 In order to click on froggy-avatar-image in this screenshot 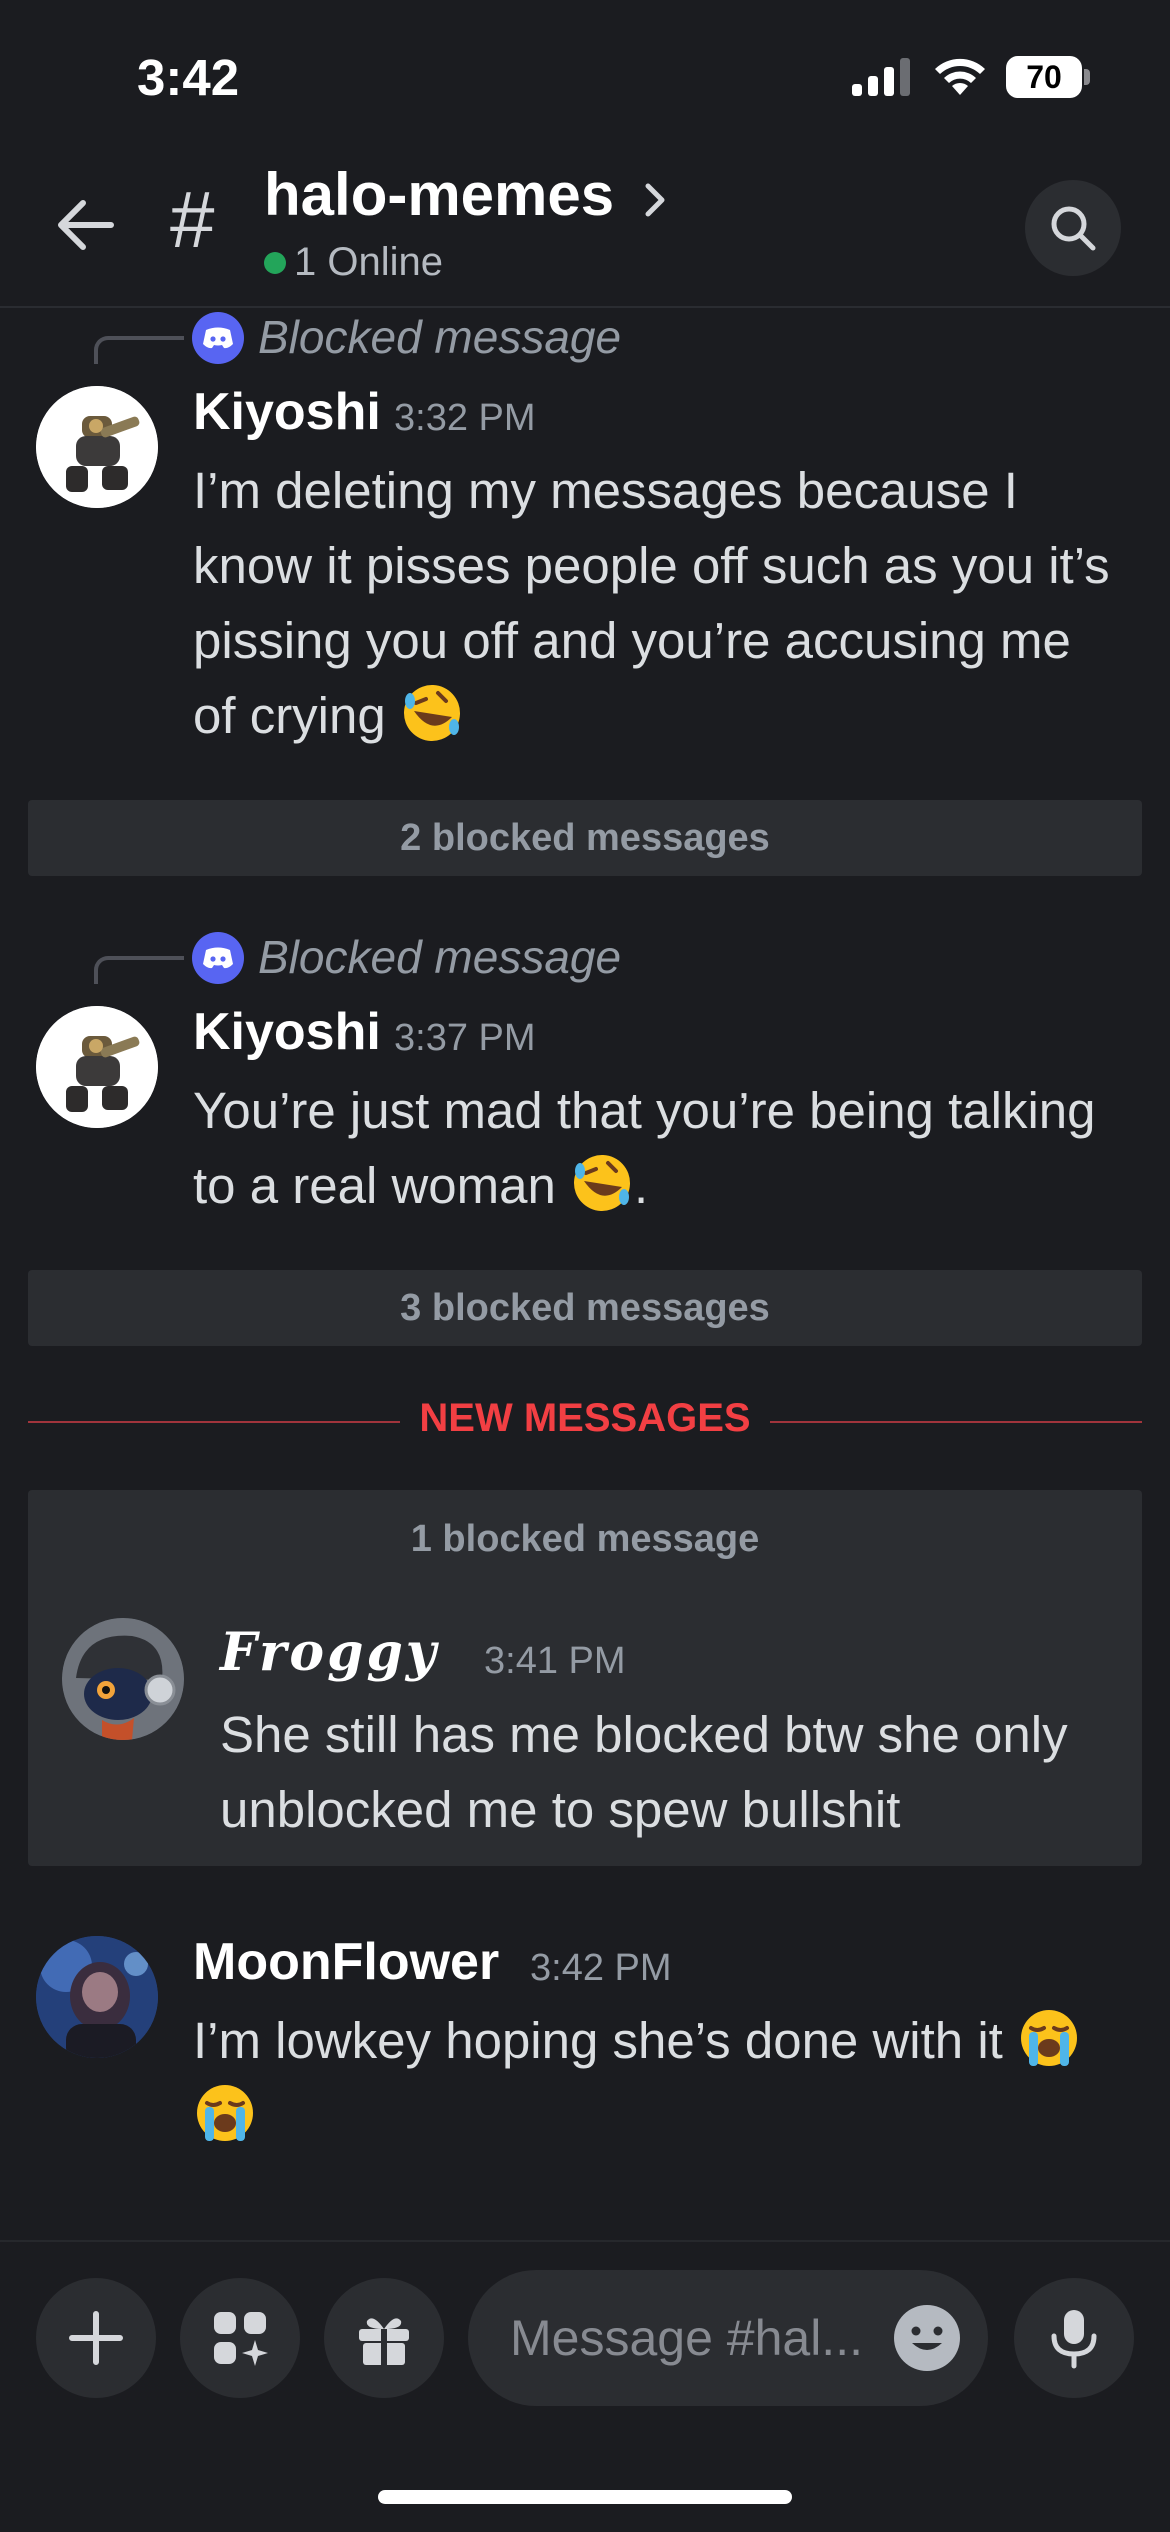, I will do `click(123, 1679)`.